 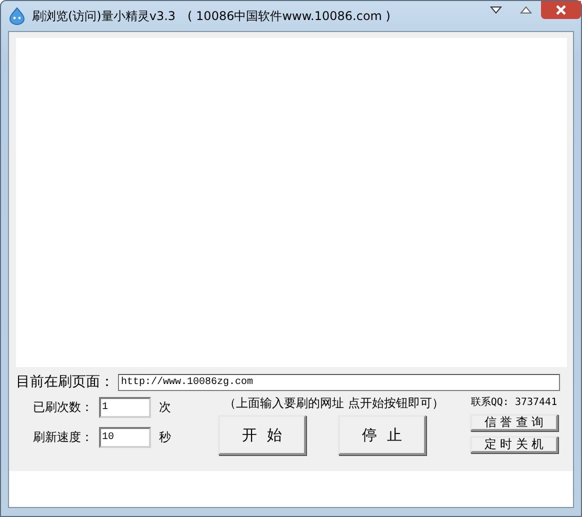 What do you see at coordinates (382, 435) in the screenshot?
I see `stop-button: 停 止` at bounding box center [382, 435].